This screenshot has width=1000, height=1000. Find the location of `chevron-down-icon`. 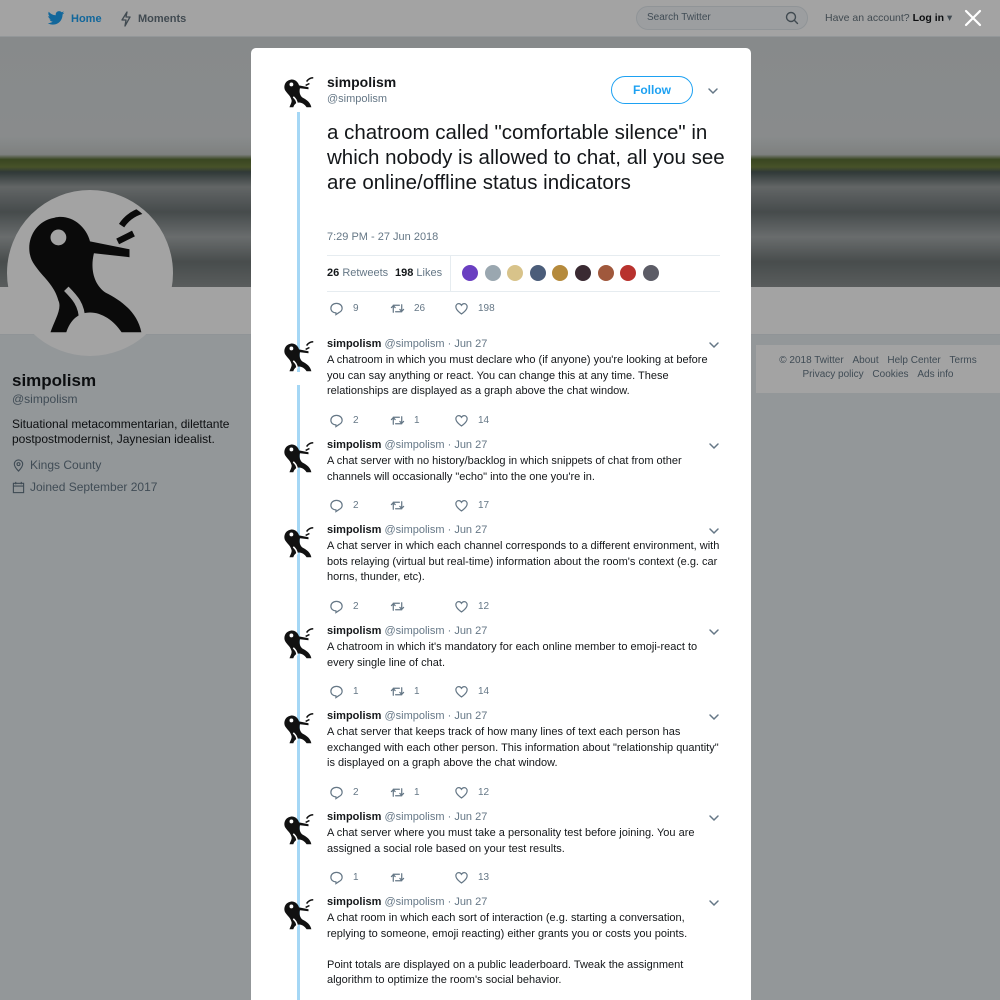

chevron-down-icon is located at coordinates (713, 93).